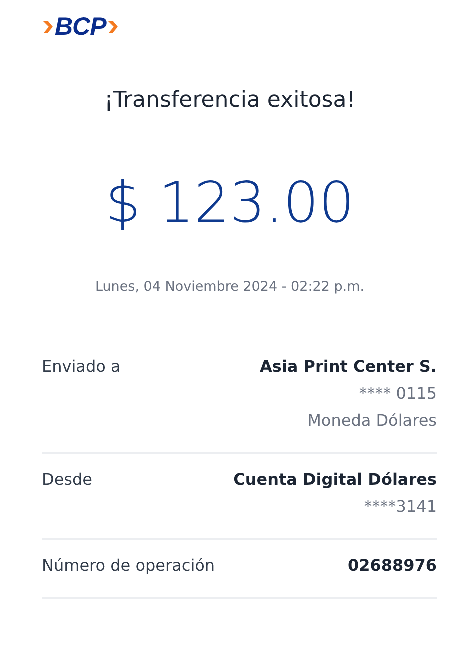 The width and height of the screenshot is (460, 652). Describe the element at coordinates (67, 480) in the screenshot. I see `detail-label: Desde` at that location.